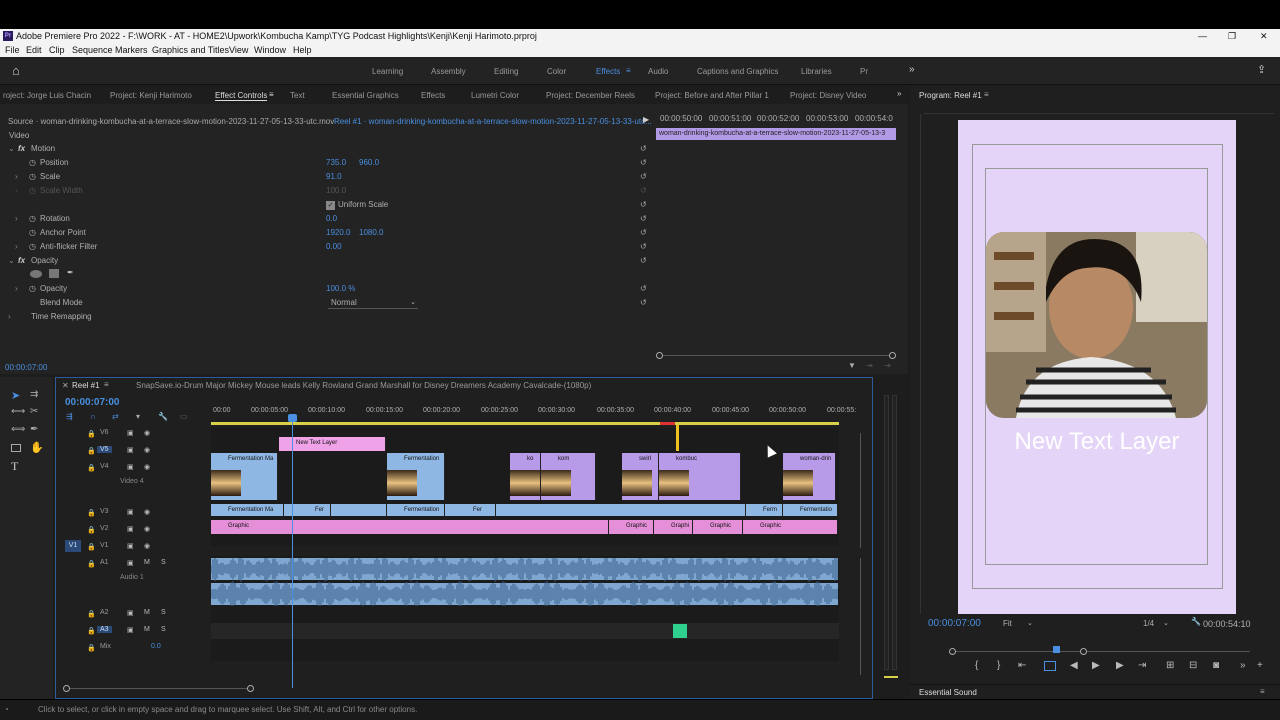 The height and width of the screenshot is (720, 1280). I want to click on insert-nest-icon: ⇶, so click(69, 416).